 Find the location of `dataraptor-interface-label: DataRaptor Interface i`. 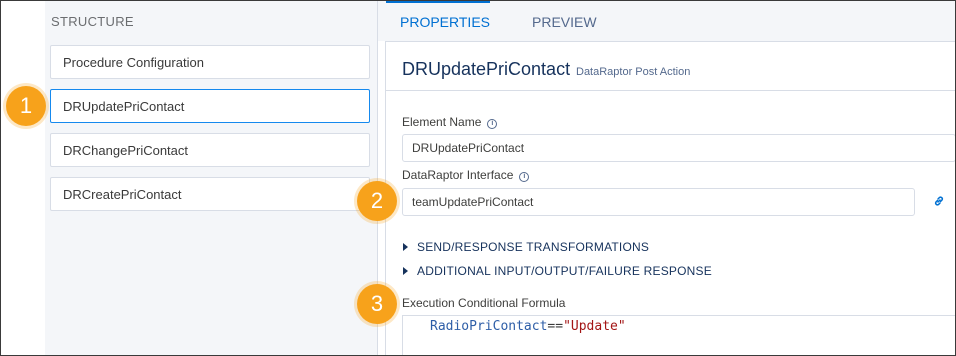

dataraptor-interface-label: DataRaptor Interface i is located at coordinates (466, 175).